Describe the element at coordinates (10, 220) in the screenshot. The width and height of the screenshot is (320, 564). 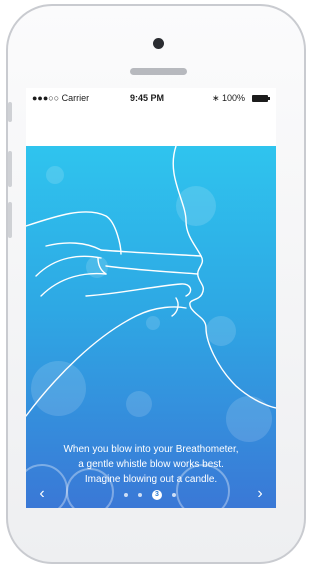
I see `volume-down-button` at that location.